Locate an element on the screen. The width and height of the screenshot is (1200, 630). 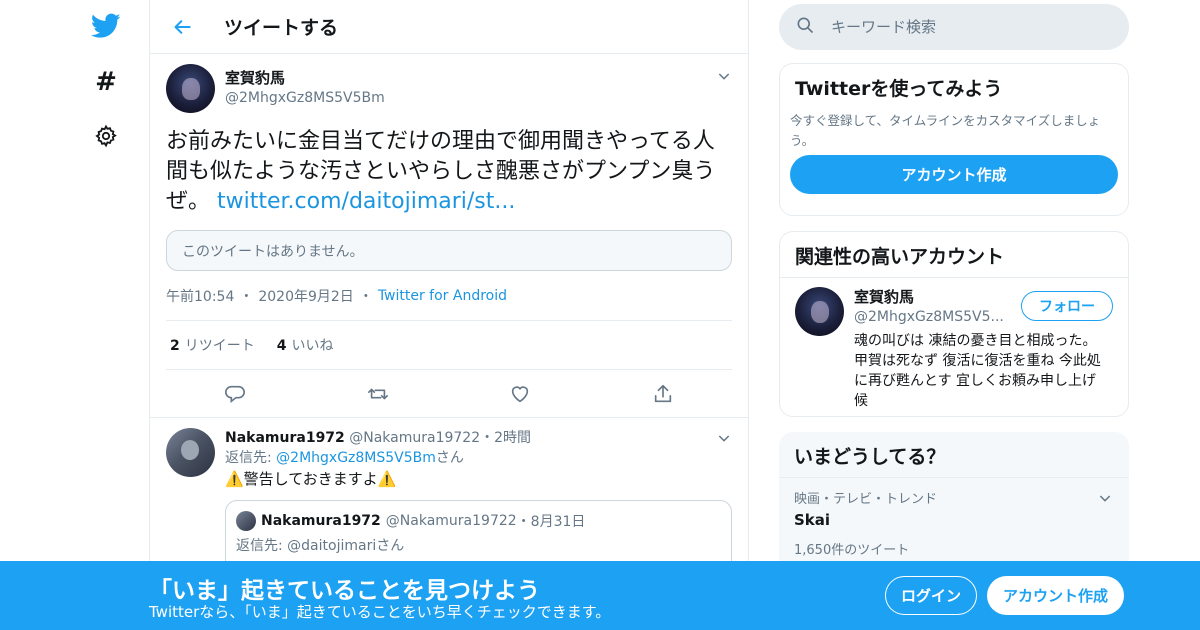
signup-title: Twitterを使ってみよう is located at coordinates (899, 89).